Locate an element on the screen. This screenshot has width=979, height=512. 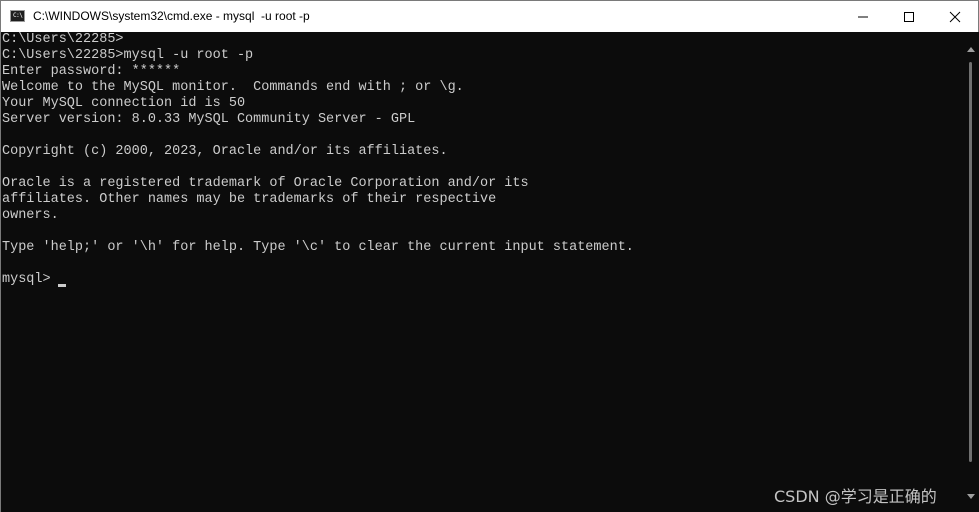
watermark: CSDN @学习是正确的 is located at coordinates (855, 496).